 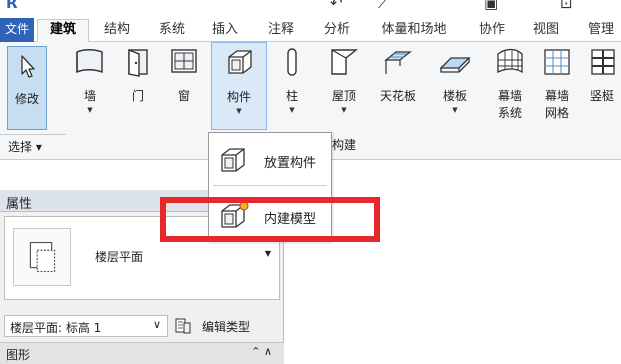 What do you see at coordinates (601, 96) in the screenshot?
I see `mullion-label: 竖梃` at bounding box center [601, 96].